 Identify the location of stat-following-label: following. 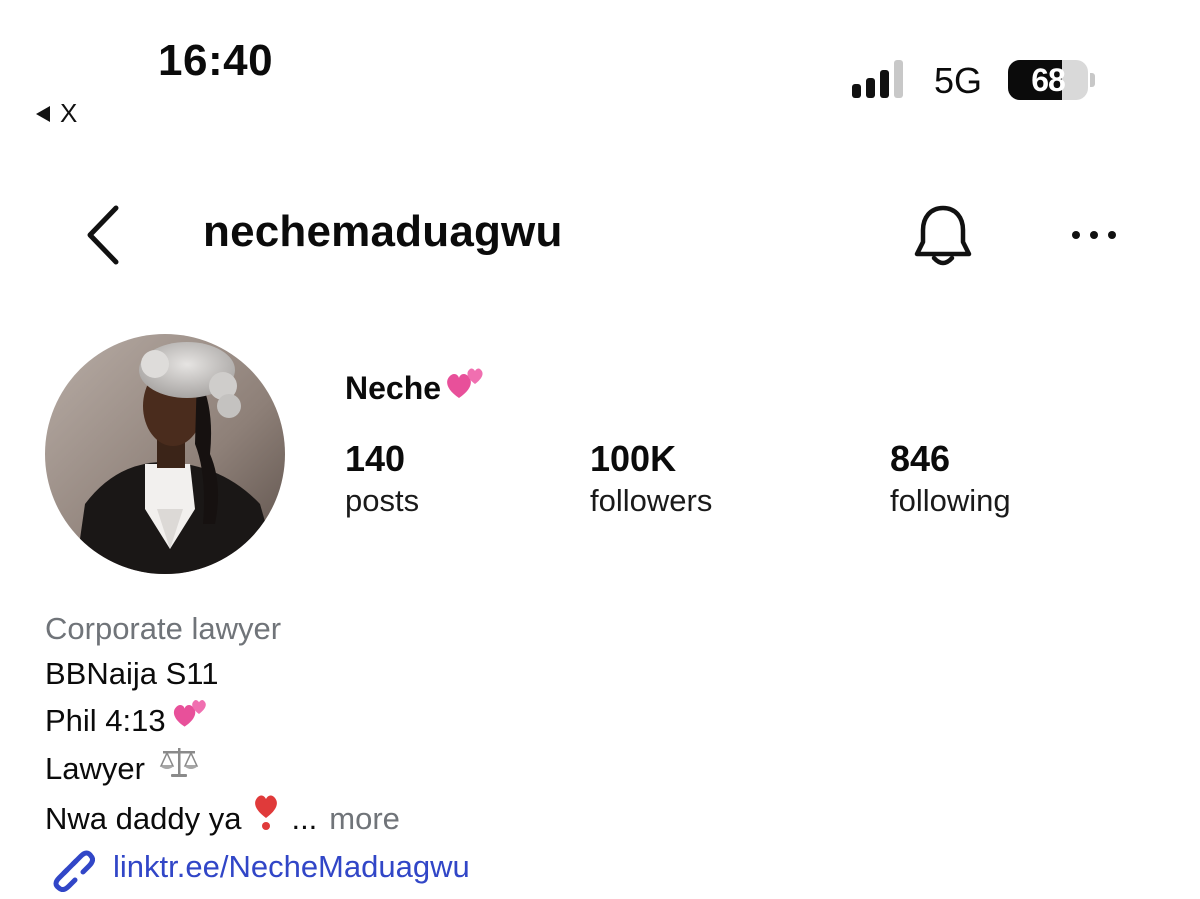
(950, 500).